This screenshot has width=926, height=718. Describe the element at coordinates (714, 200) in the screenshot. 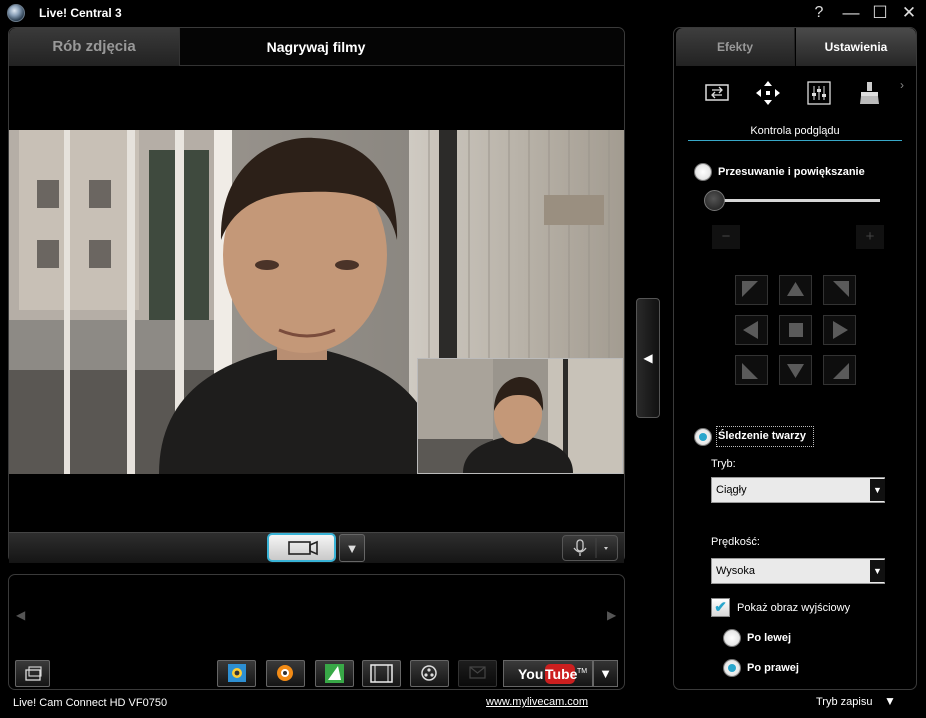

I see `zoom-slider-thumb` at that location.